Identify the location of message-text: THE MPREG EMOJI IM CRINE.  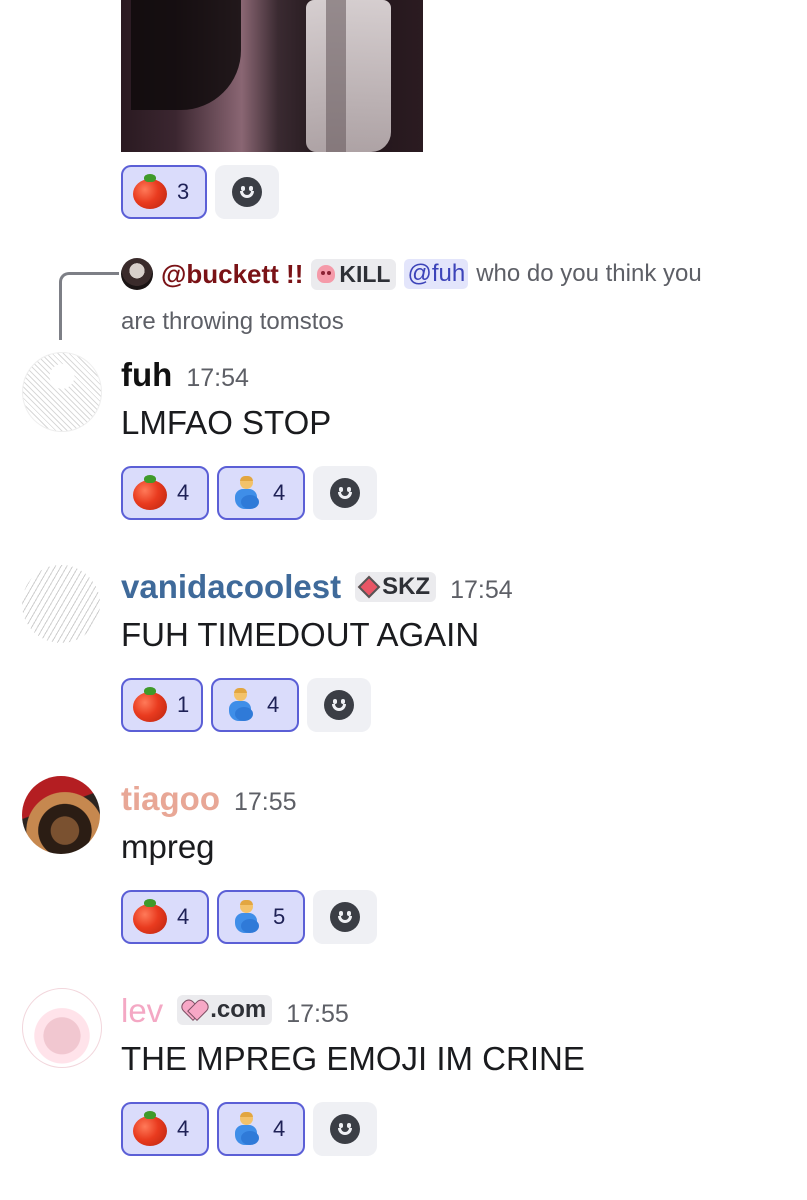
(353, 1058).